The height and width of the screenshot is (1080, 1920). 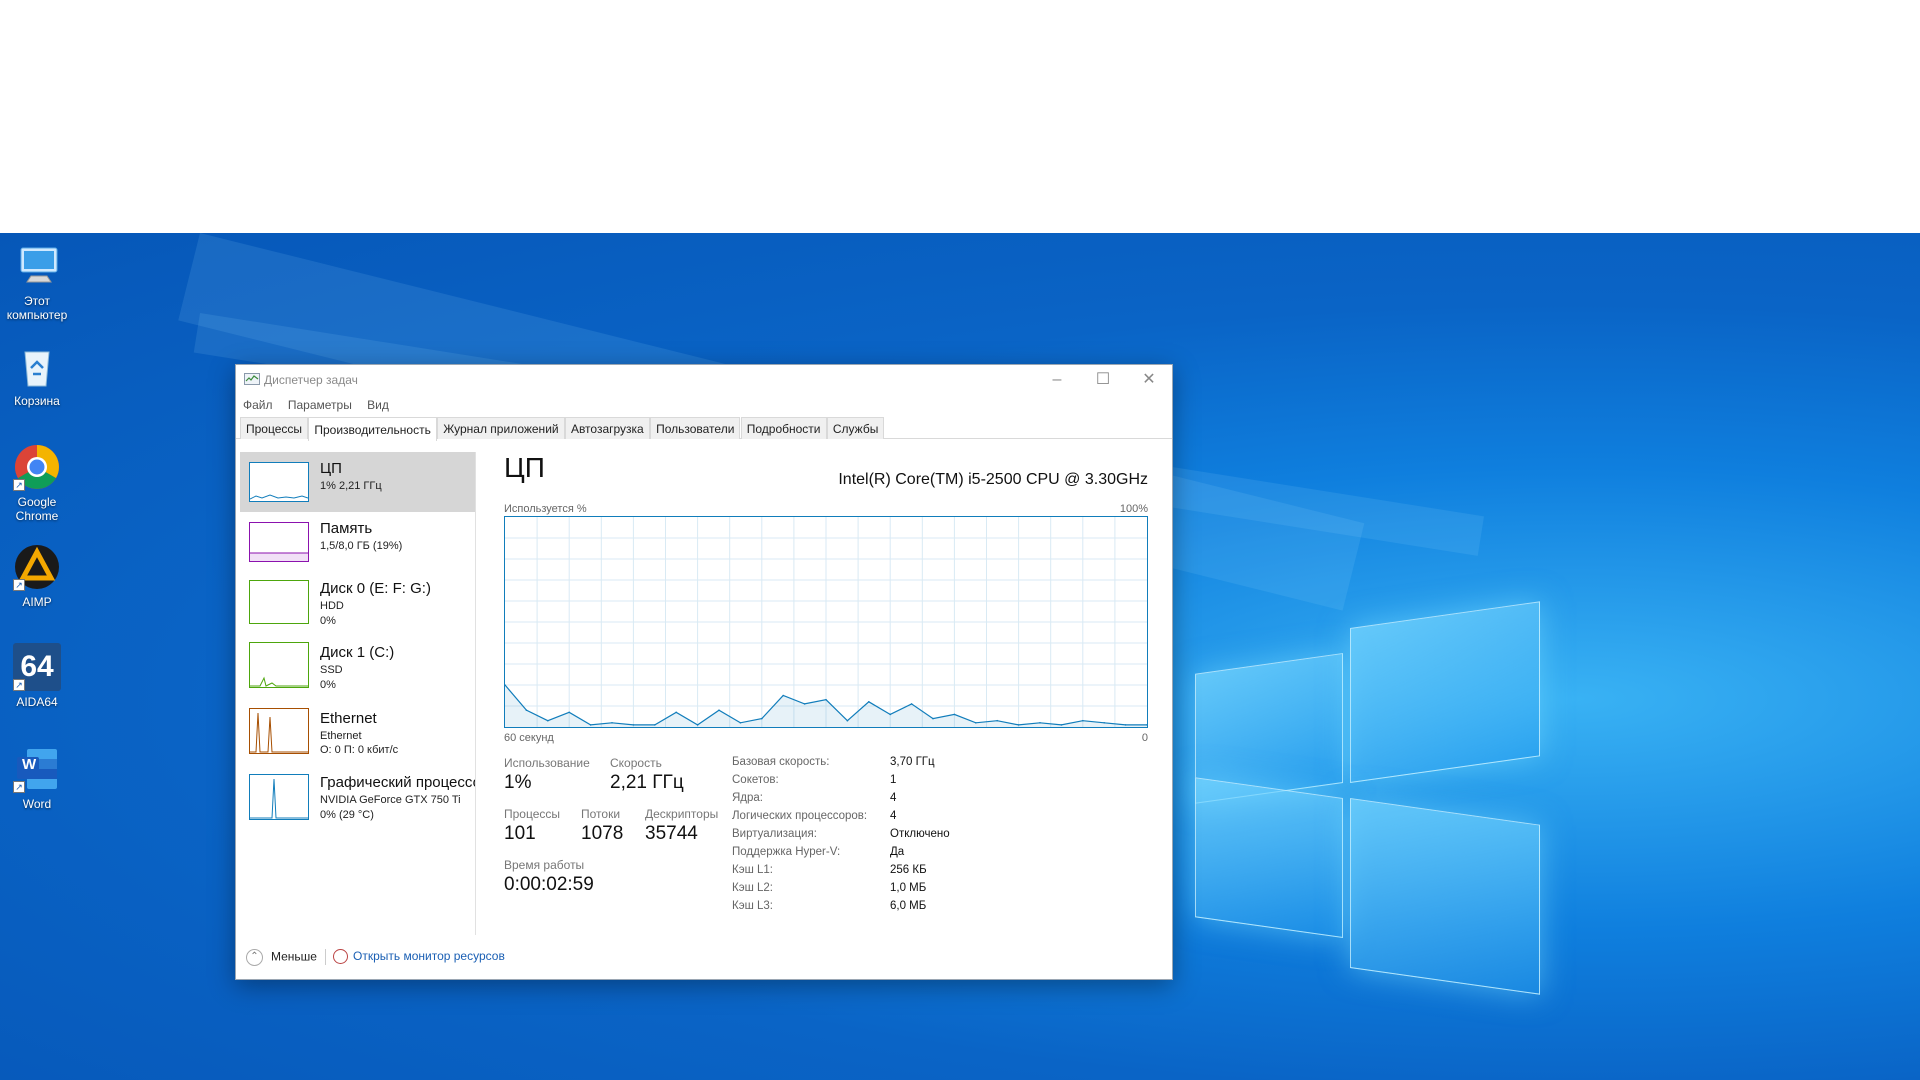 I want to click on chrome-icon: ↗, so click(x=37, y=467).